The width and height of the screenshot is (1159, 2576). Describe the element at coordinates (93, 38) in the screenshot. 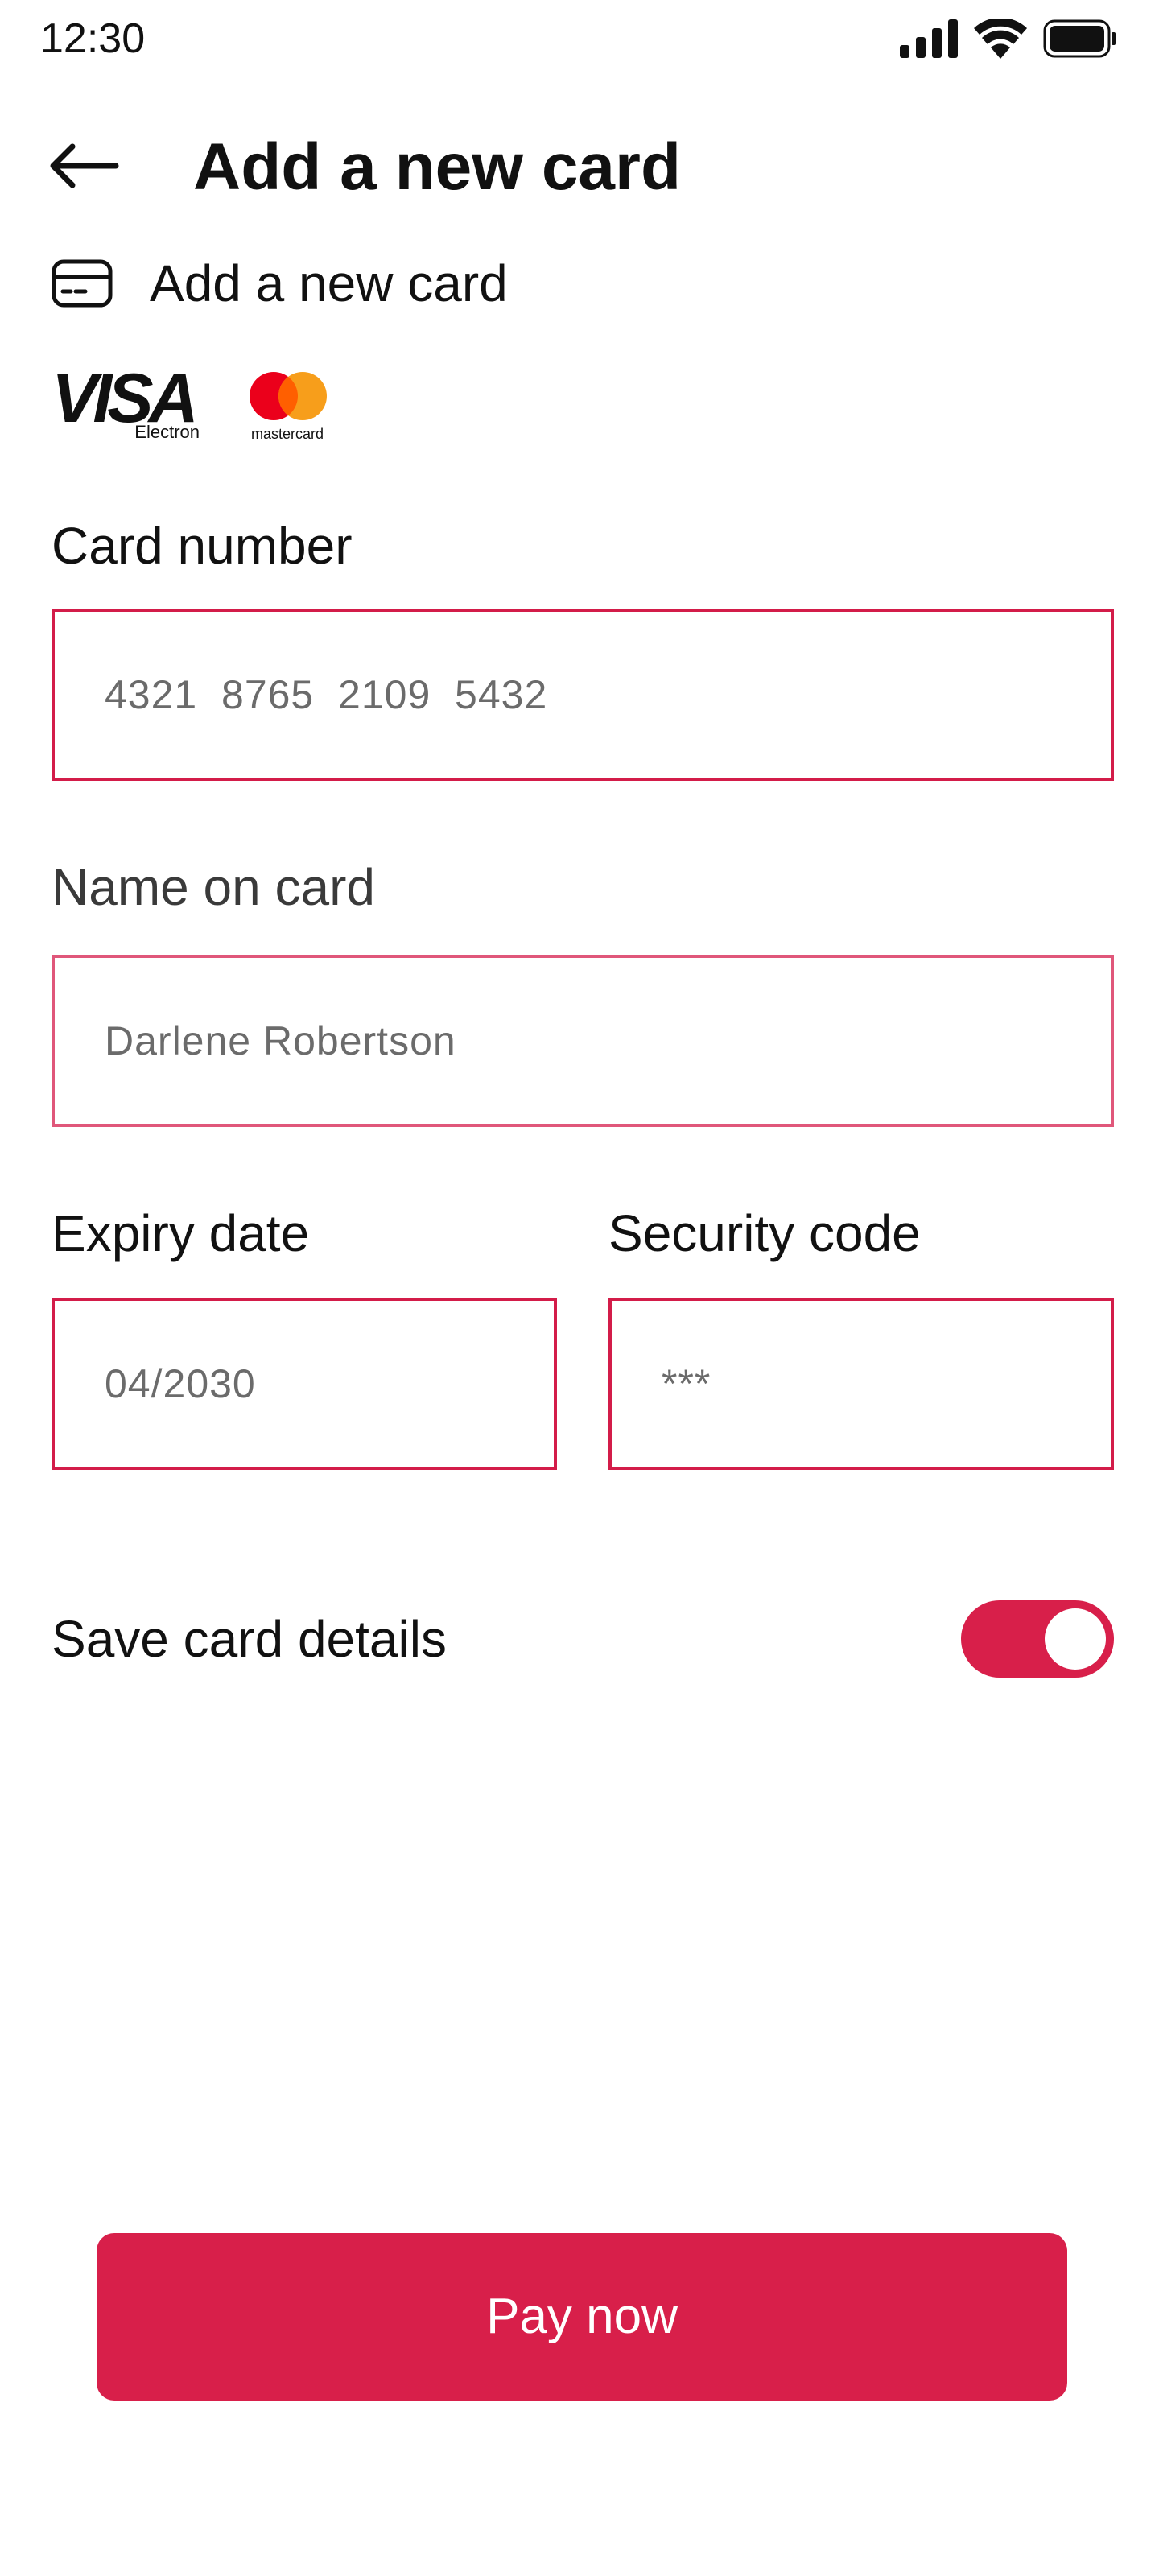

I see `status-time: 12:30` at that location.